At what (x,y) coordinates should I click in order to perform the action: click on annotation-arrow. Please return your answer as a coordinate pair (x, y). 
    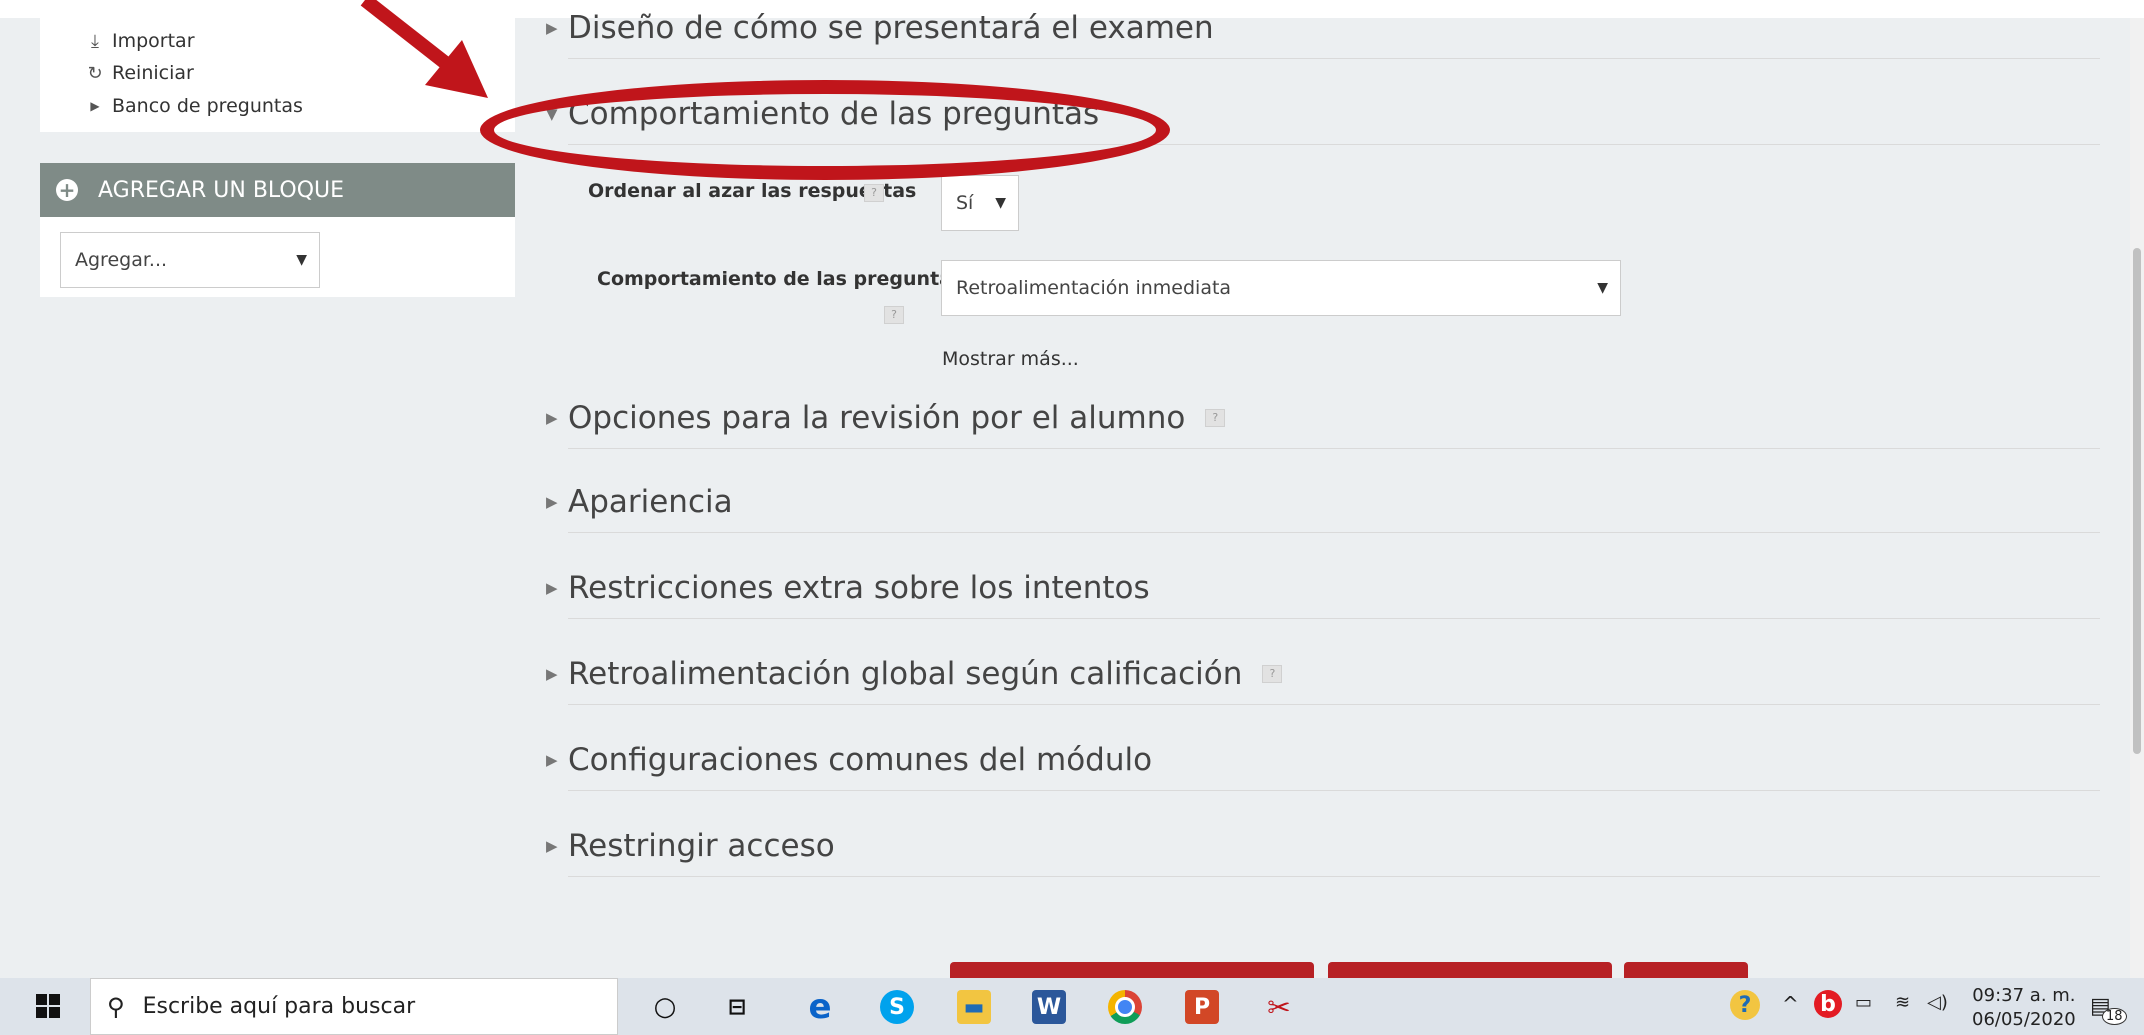
    Looking at the image, I should click on (424, 49).